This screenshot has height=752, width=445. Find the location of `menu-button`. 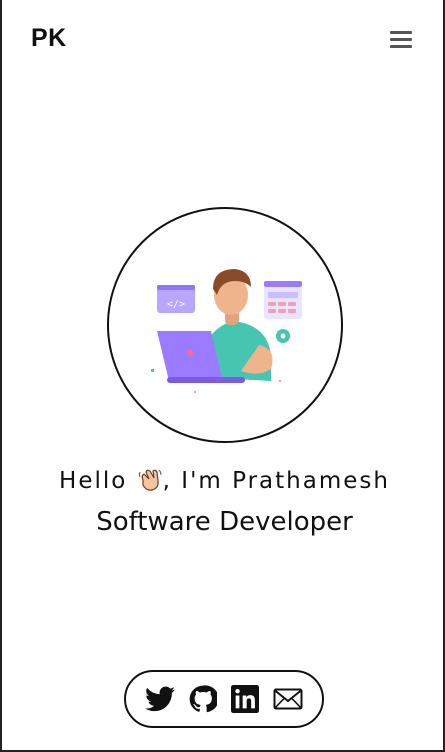

menu-button is located at coordinates (402, 39).